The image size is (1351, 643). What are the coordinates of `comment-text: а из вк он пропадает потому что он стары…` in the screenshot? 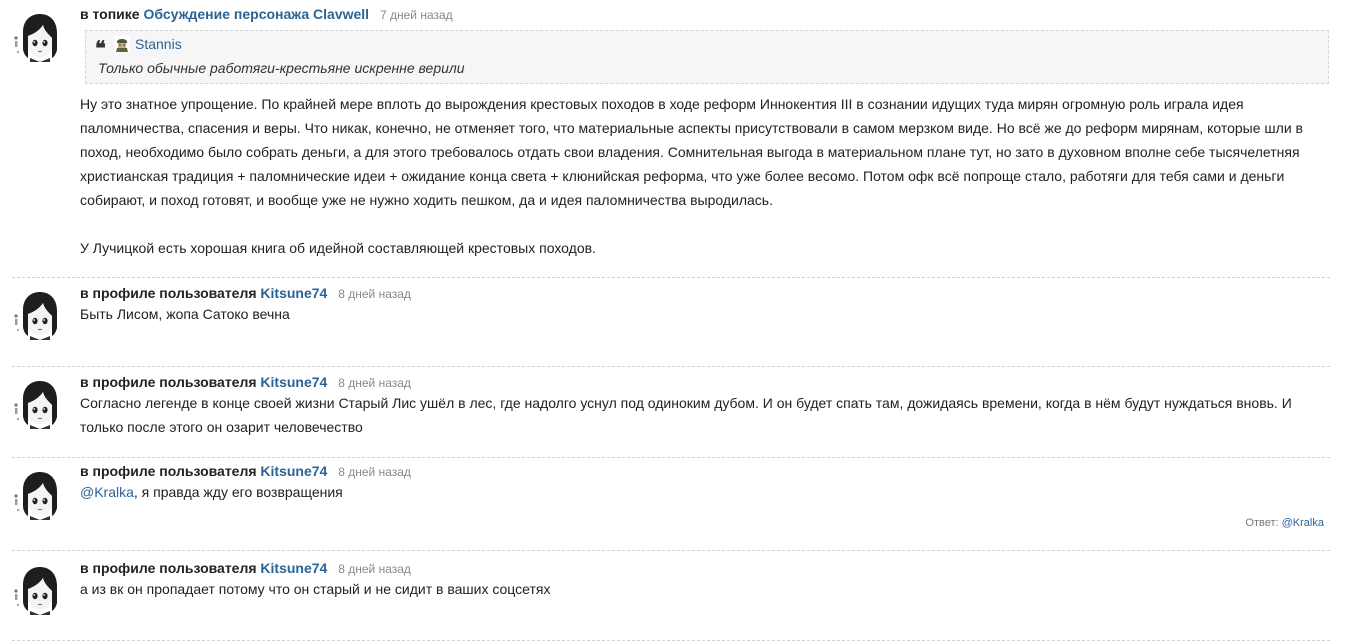 It's located at (315, 589).